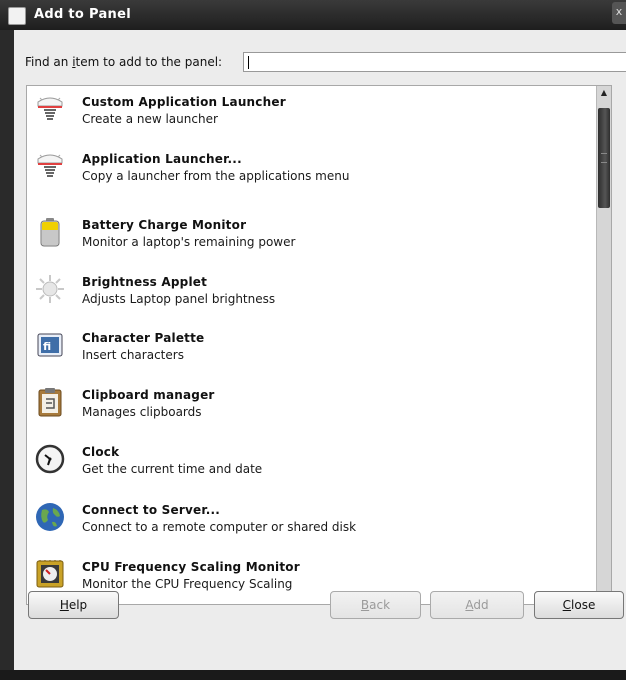 This screenshot has height=680, width=626. What do you see at coordinates (313, 15) in the screenshot?
I see `title-bar: Add to Panel x` at bounding box center [313, 15].